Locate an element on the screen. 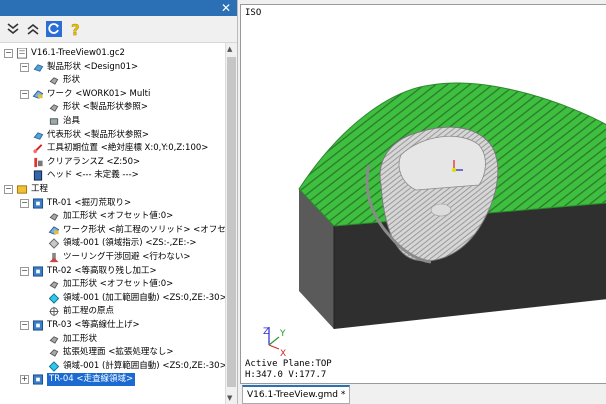 Image resolution: width=606 pixels, height=404 pixels. vertical-scrollbar: ▲ ▼ is located at coordinates (231, 223).